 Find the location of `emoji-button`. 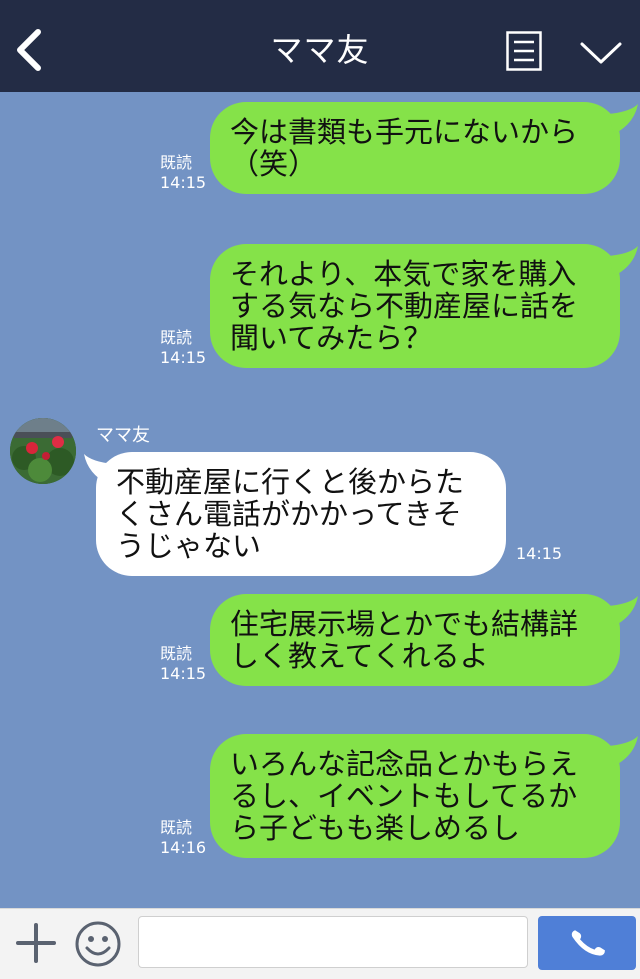

emoji-button is located at coordinates (98, 944).